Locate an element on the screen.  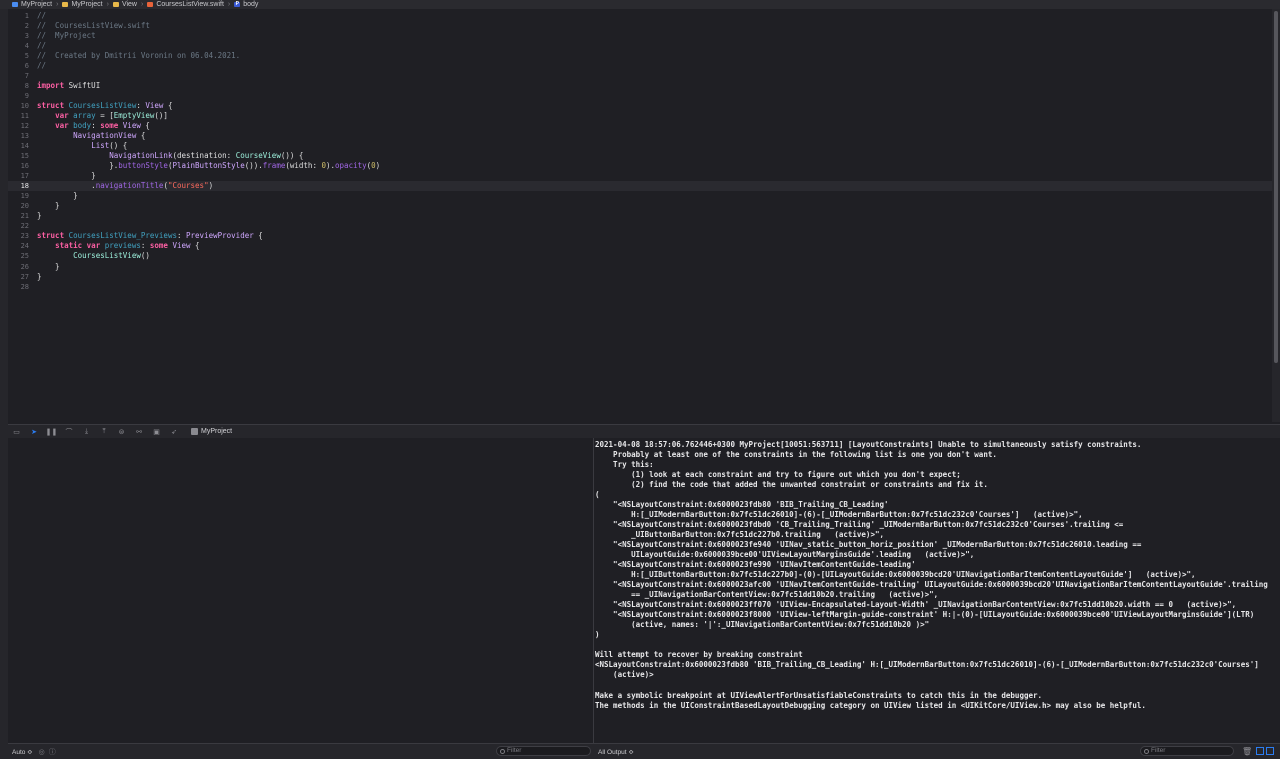
code-line: static var previews: some View { is located at coordinates (654, 246).